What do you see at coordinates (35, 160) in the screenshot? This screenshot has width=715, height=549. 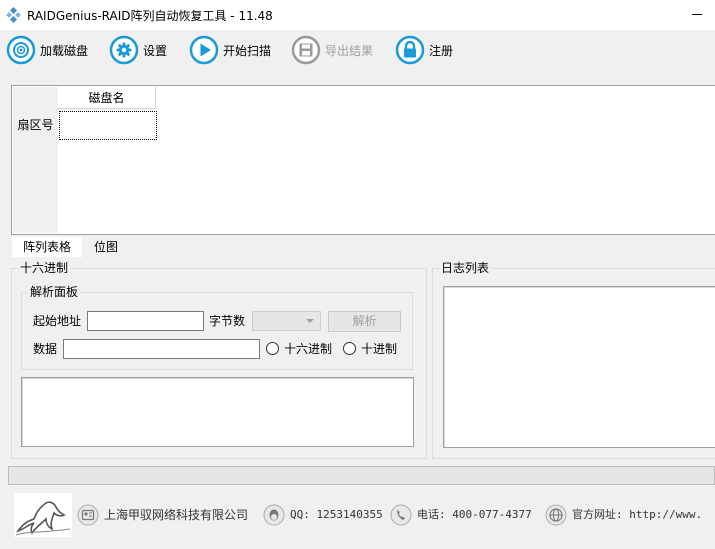 I see `grid-row-header-column` at bounding box center [35, 160].